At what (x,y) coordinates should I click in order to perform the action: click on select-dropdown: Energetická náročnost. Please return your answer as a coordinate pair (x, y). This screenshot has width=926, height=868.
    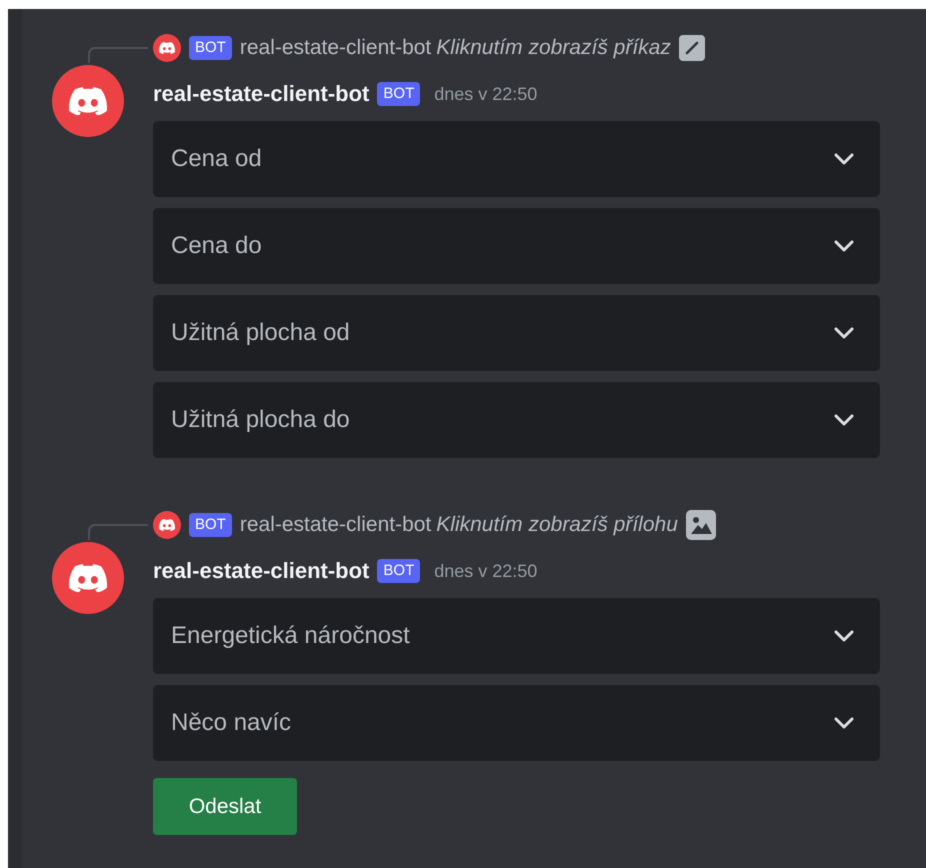
    Looking at the image, I should click on (516, 636).